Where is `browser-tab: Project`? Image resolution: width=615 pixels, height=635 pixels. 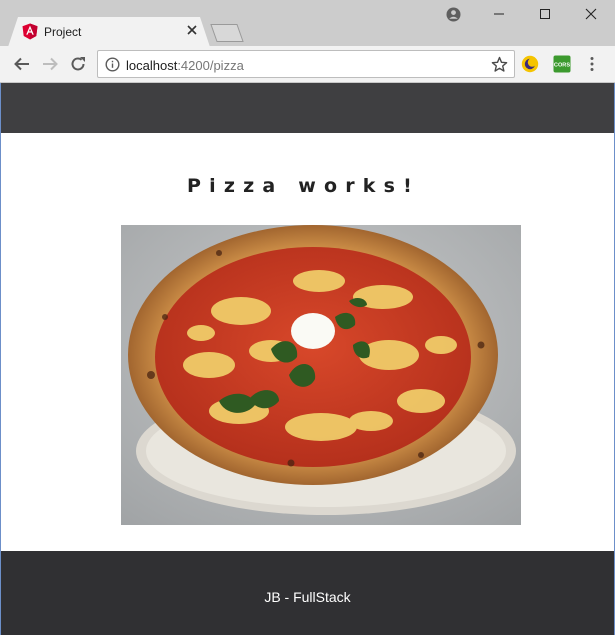 browser-tab: Project is located at coordinates (109, 32).